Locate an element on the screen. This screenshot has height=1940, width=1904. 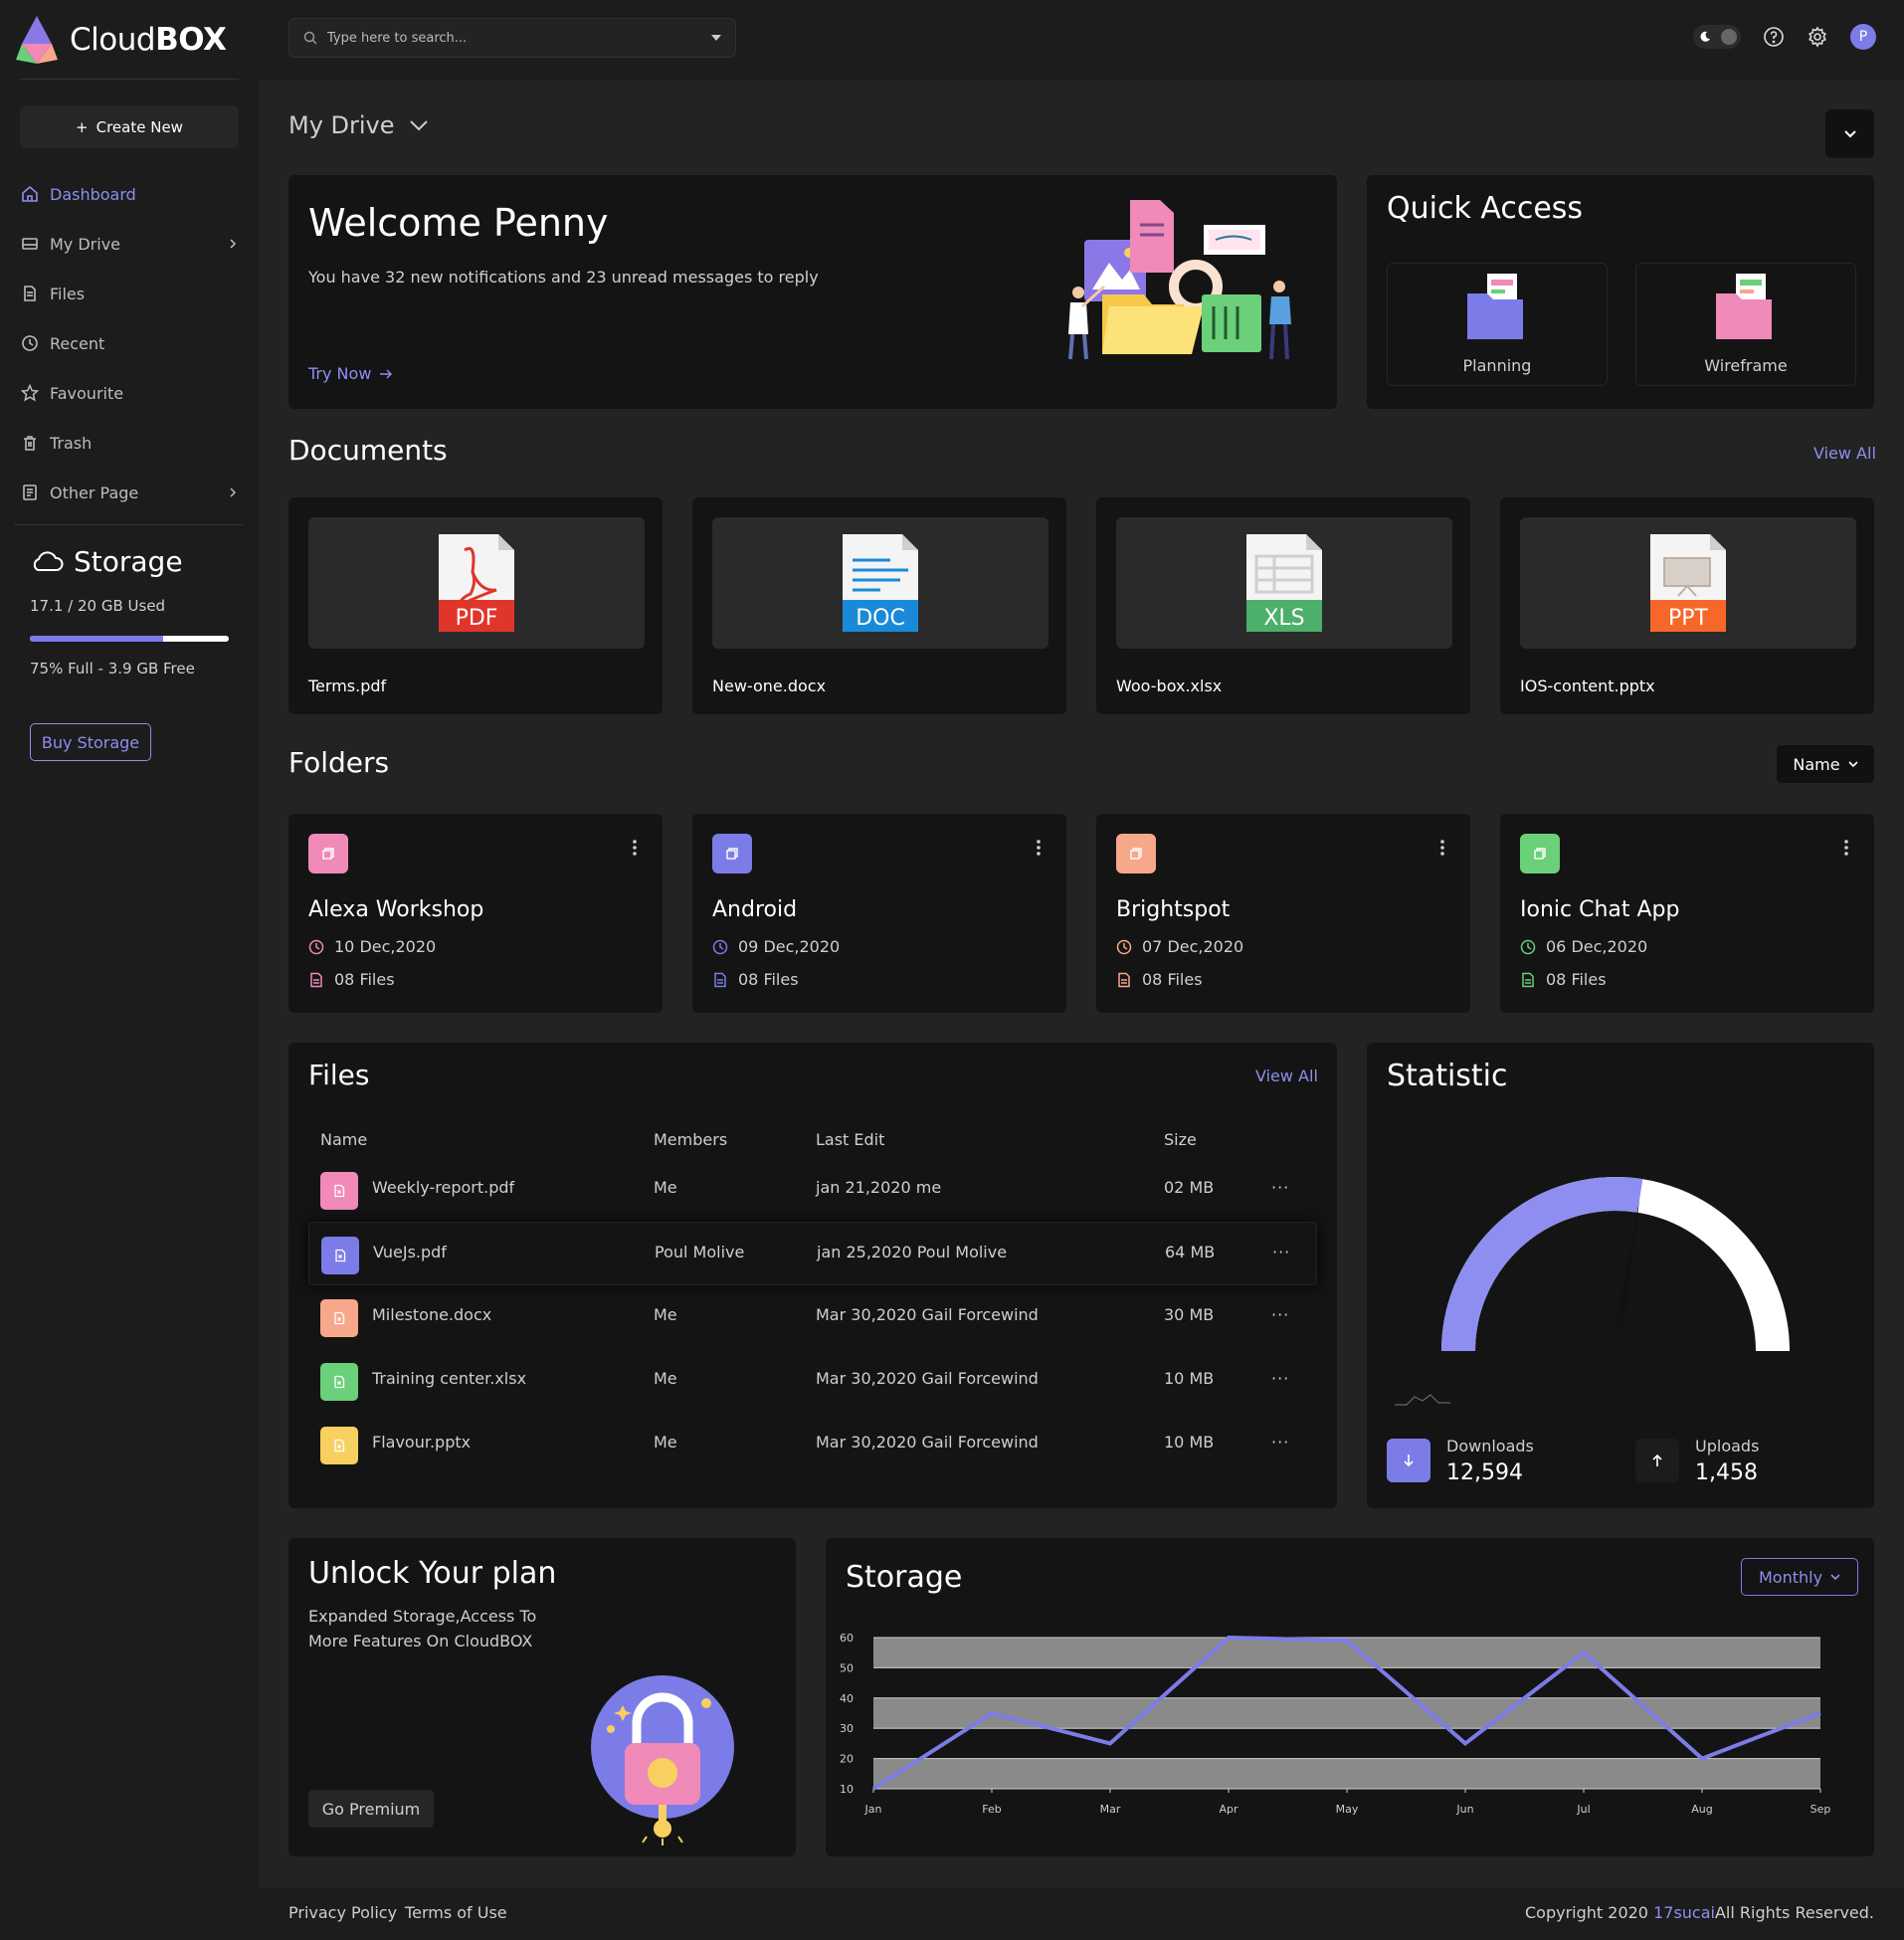
column-header-name: Name is located at coordinates (343, 1139).